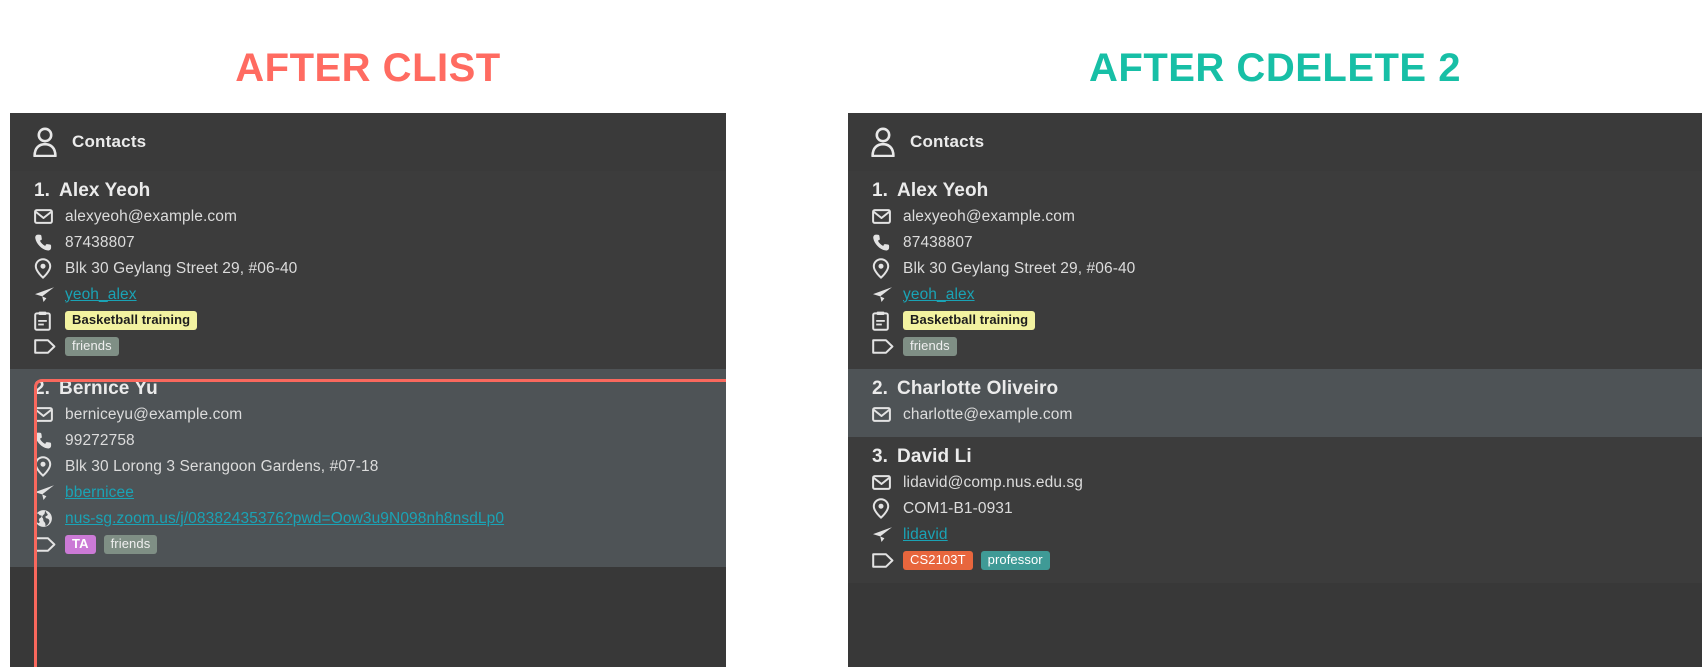 The image size is (1702, 667). What do you see at coordinates (380, 440) in the screenshot?
I see `contact-phone-row: 99272758` at bounding box center [380, 440].